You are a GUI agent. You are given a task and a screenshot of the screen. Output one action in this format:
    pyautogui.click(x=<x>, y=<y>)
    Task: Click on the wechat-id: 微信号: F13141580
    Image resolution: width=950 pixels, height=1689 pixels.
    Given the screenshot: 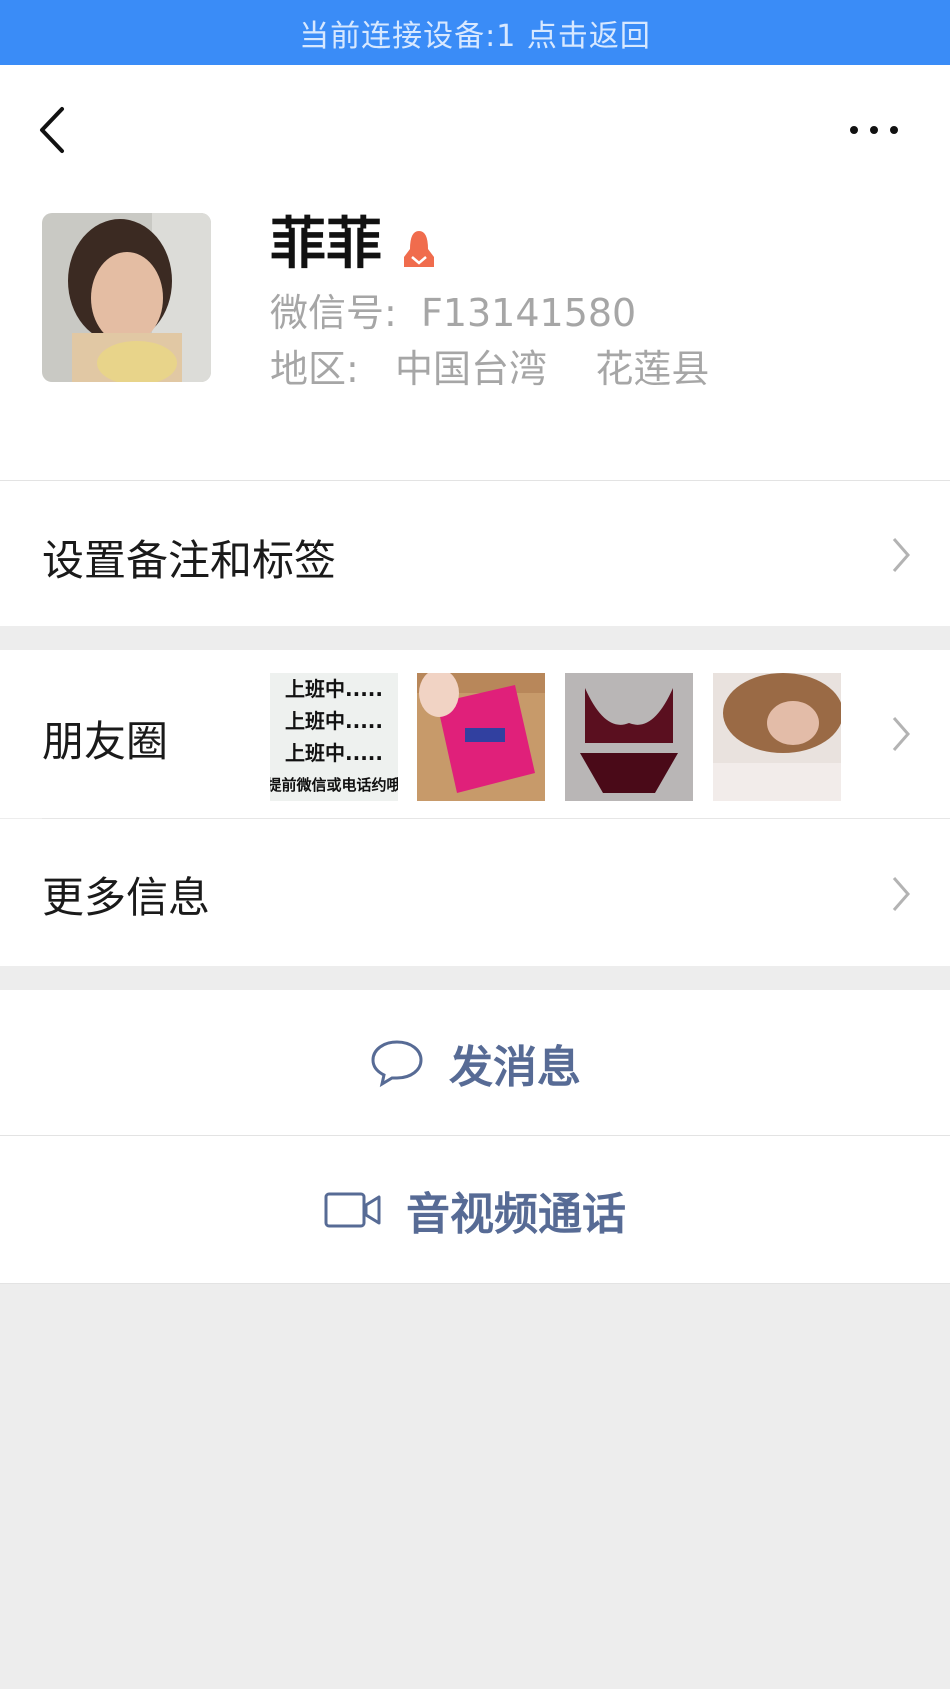 What is the action you would take?
    pyautogui.click(x=453, y=313)
    